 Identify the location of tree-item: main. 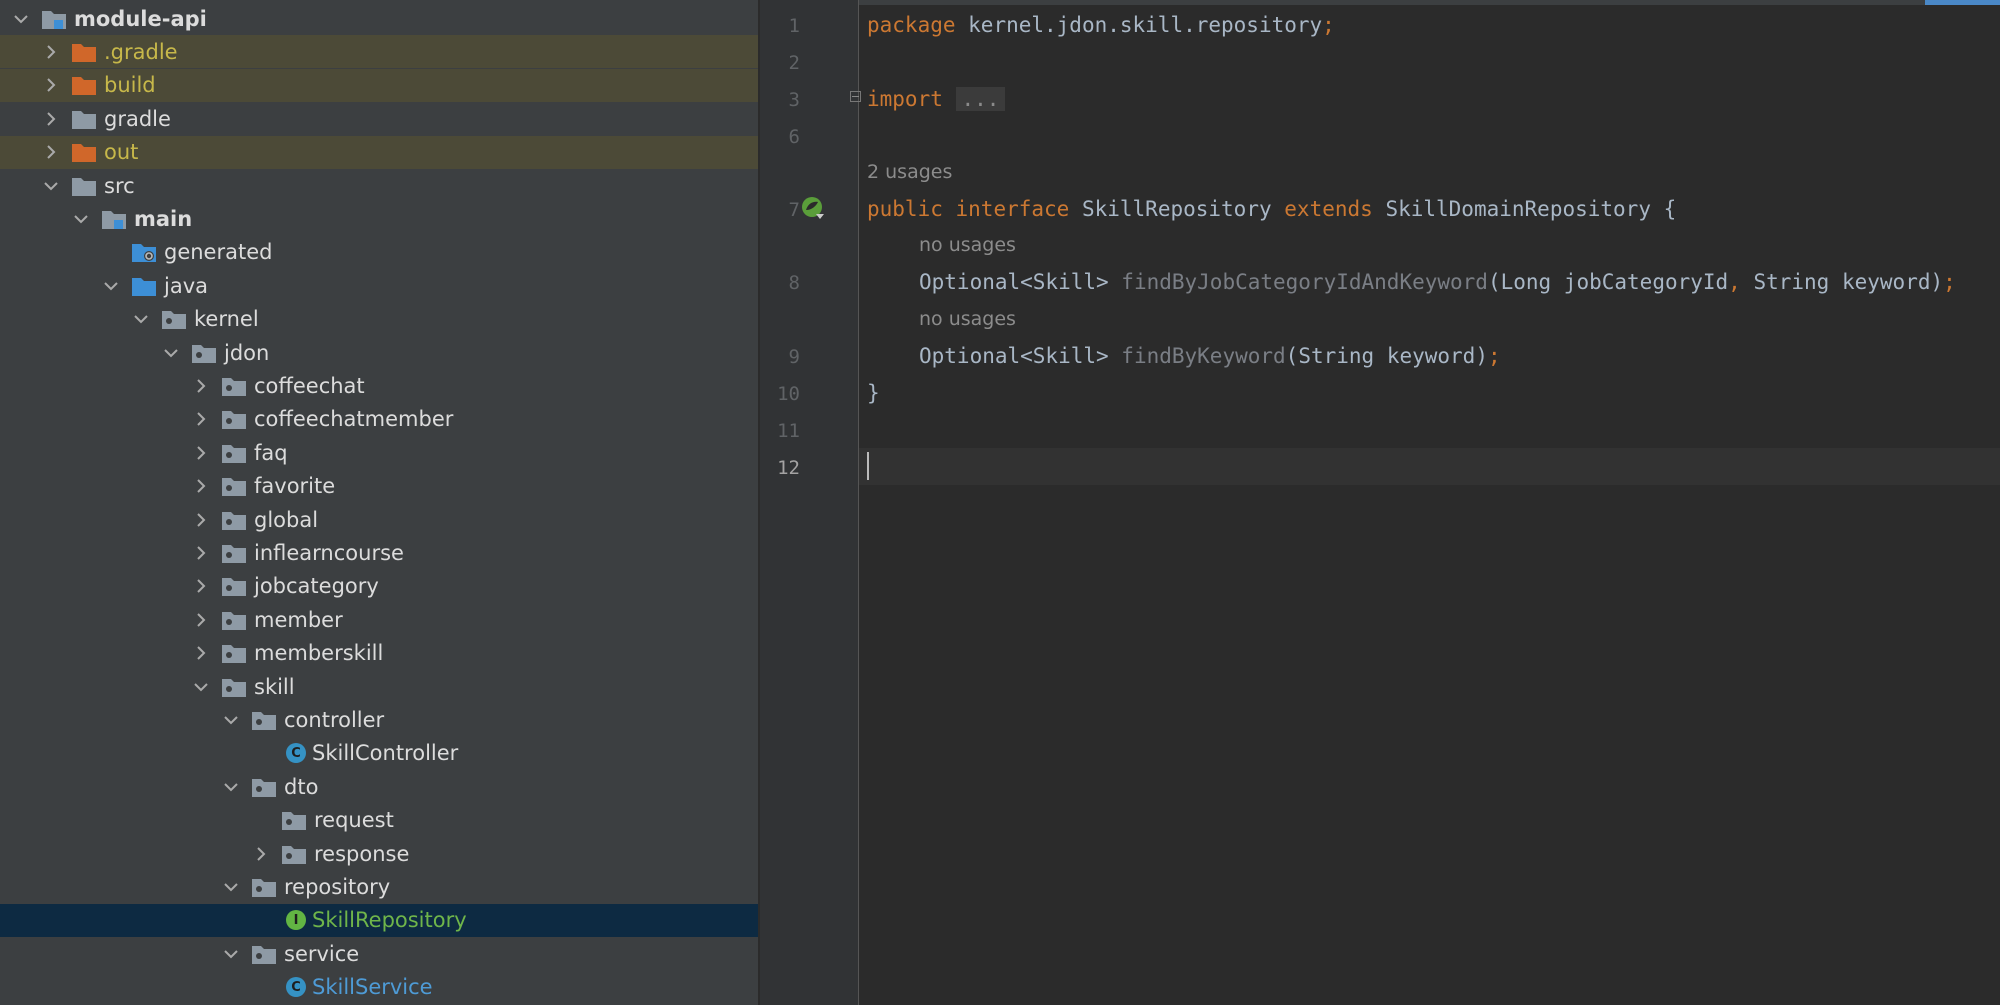
(379, 218).